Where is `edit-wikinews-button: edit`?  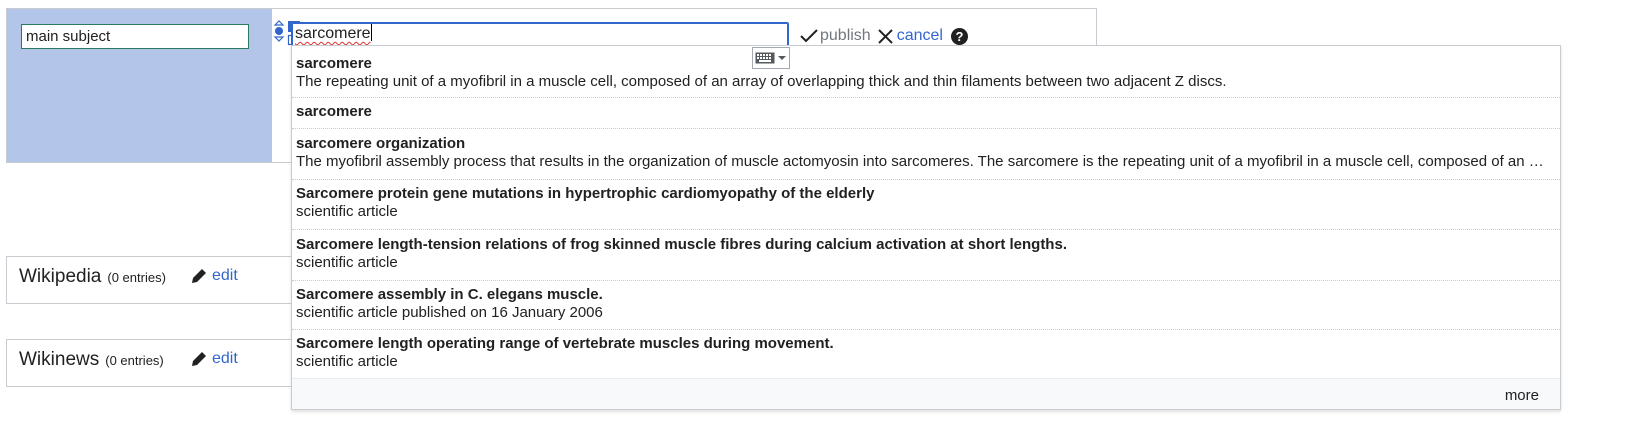
edit-wikinews-button: edit is located at coordinates (214, 359).